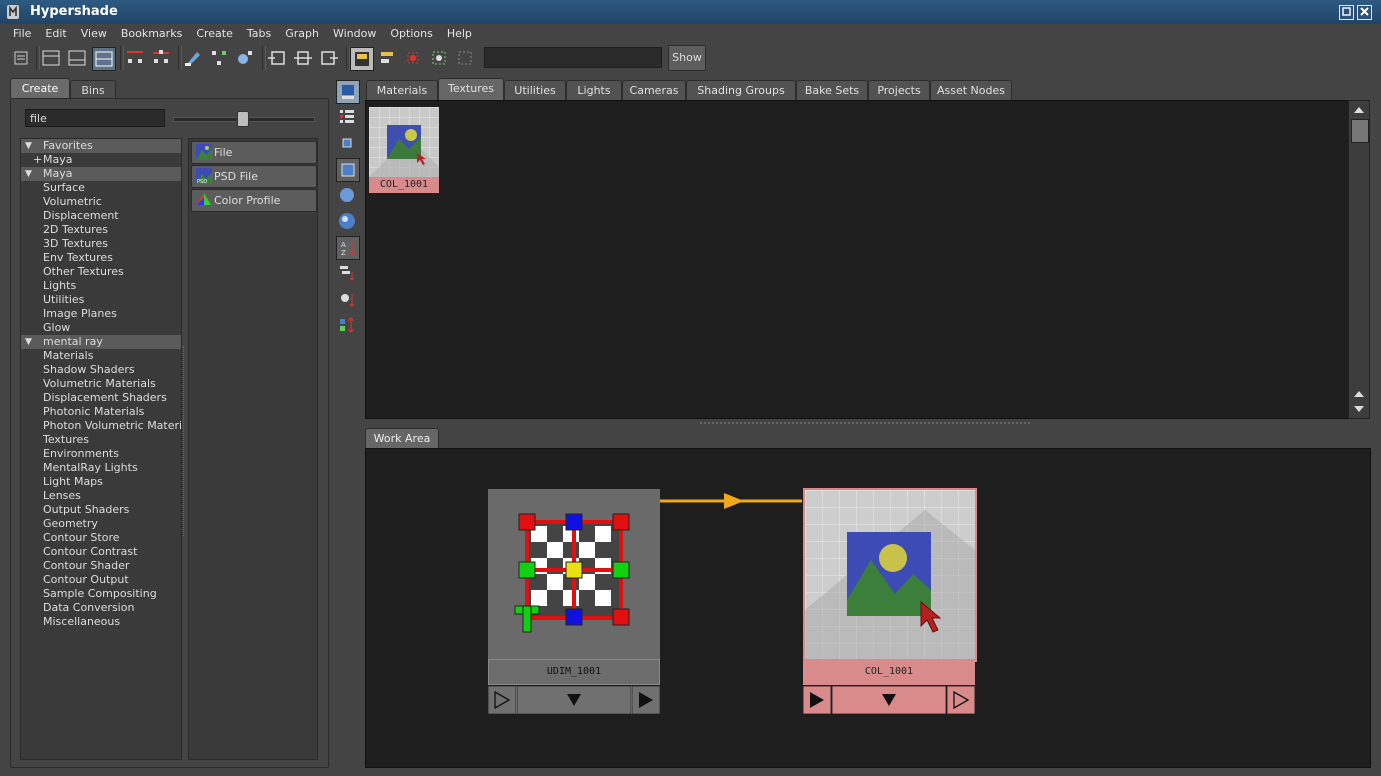 This screenshot has width=1381, height=776. I want to click on tree-item: Shadow Shaders, so click(101, 370).